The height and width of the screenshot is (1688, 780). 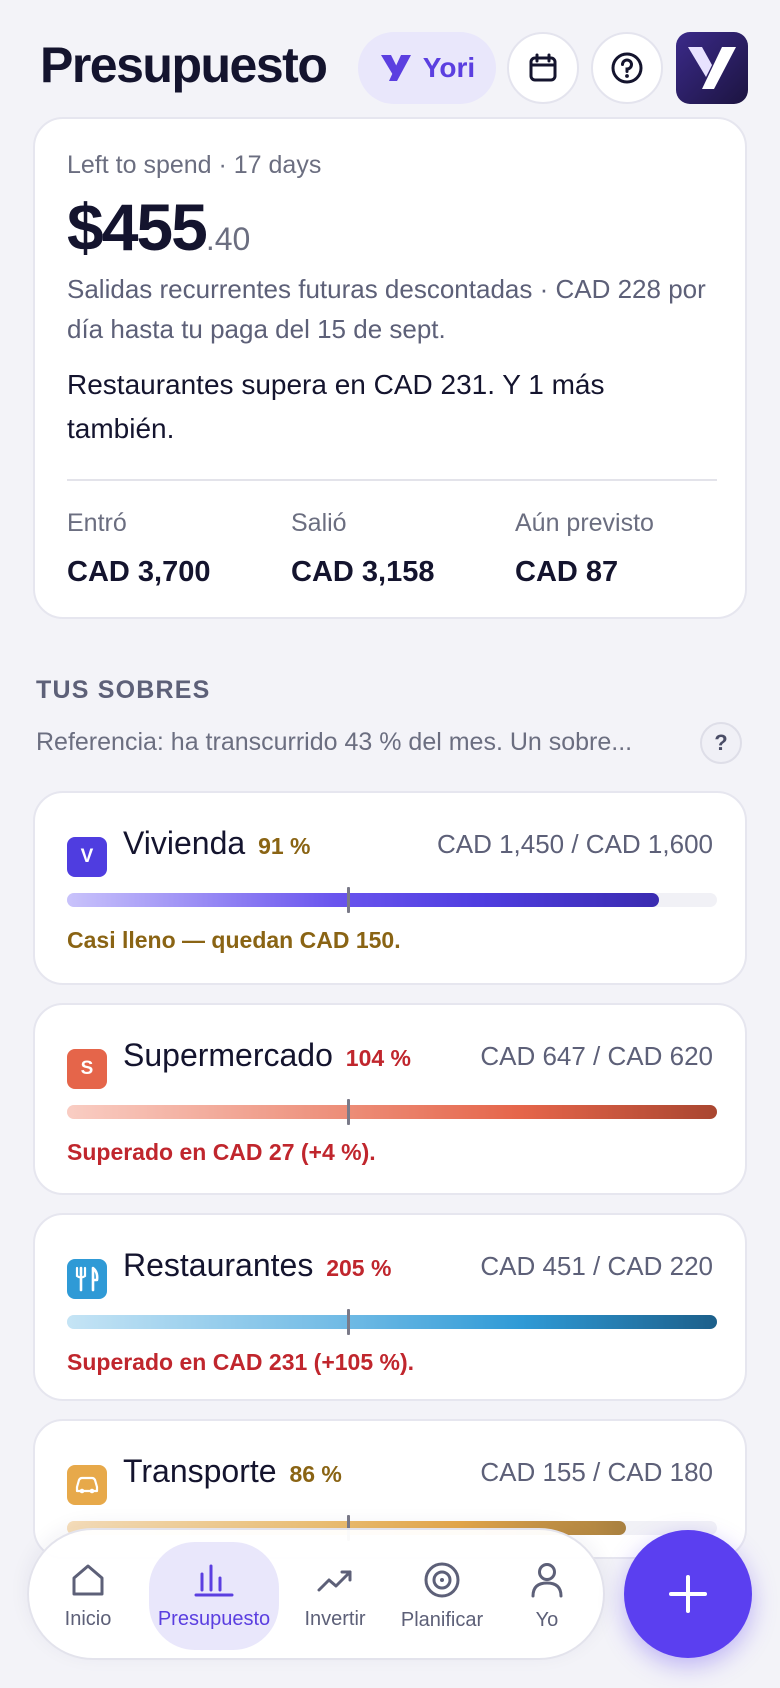 What do you see at coordinates (335, 1618) in the screenshot?
I see `nav-label: Invertir` at bounding box center [335, 1618].